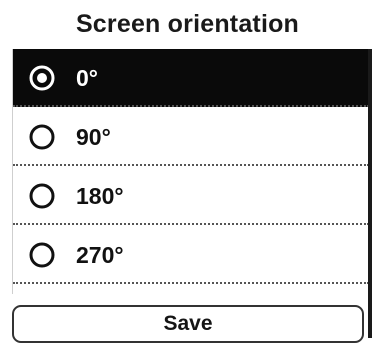 Image resolution: width=375 pixels, height=347 pixels. I want to click on option-label: 180°, so click(100, 195).